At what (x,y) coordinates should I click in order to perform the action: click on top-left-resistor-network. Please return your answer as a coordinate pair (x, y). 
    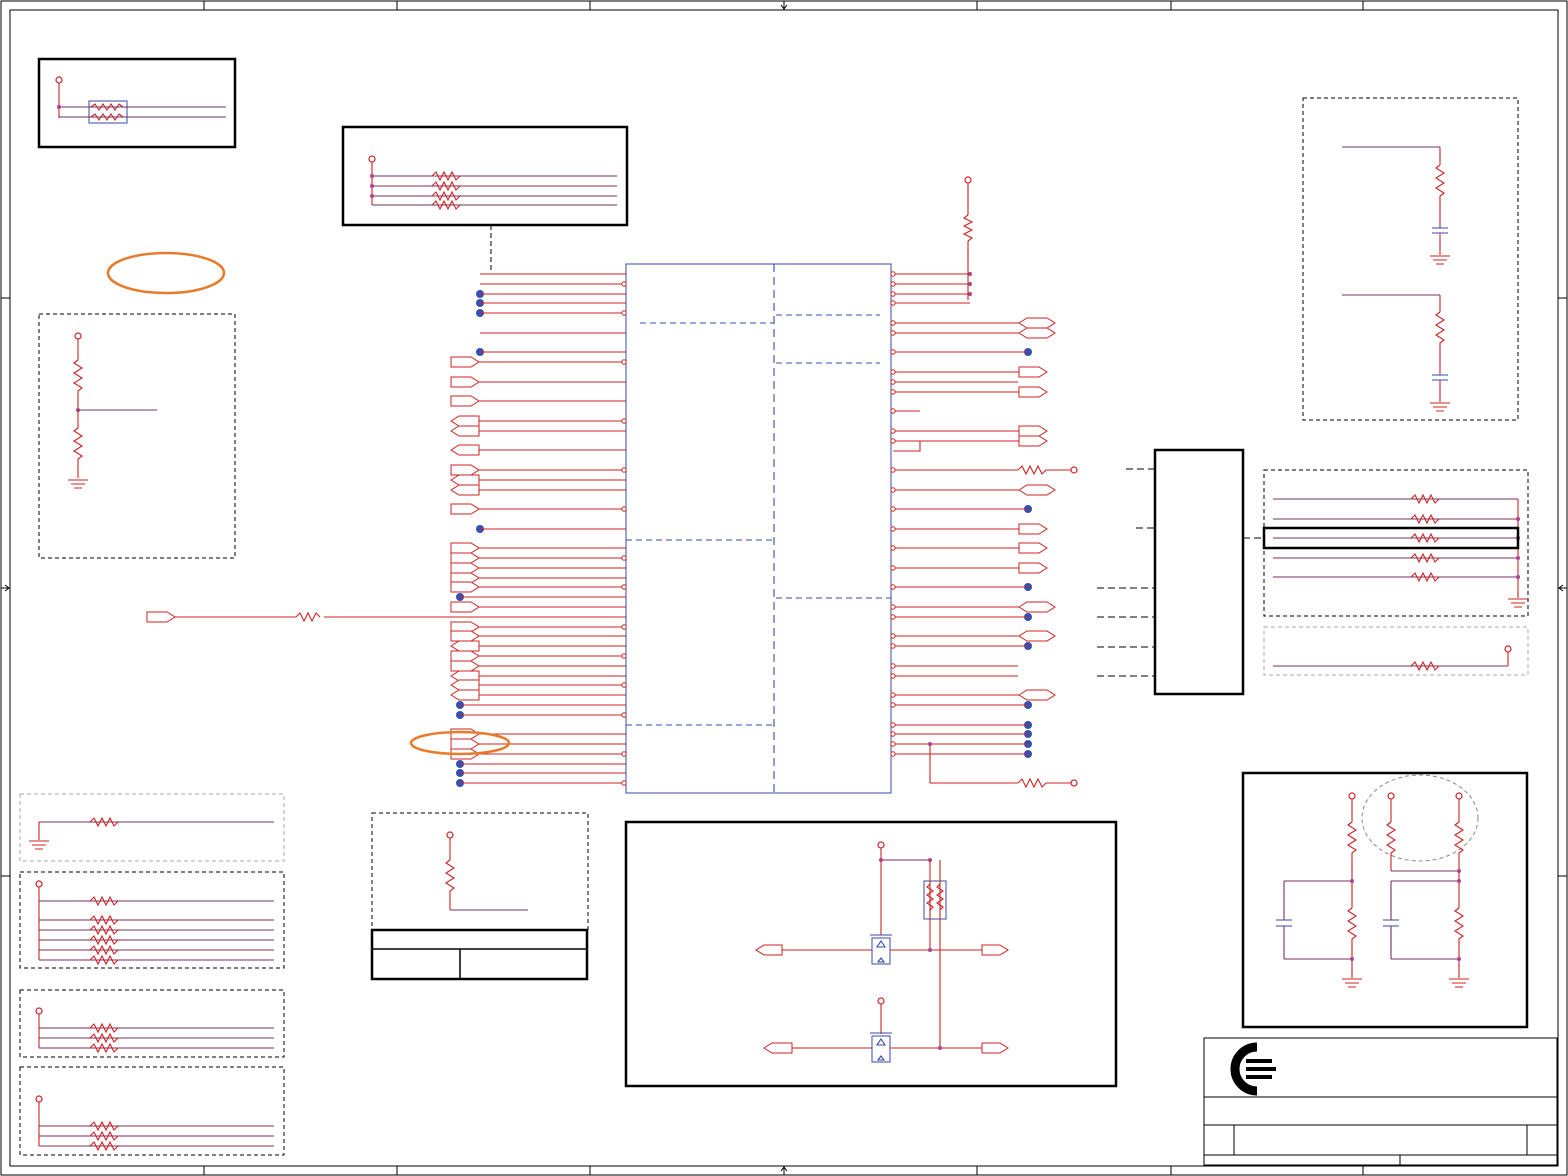
    Looking at the image, I should click on (137, 103).